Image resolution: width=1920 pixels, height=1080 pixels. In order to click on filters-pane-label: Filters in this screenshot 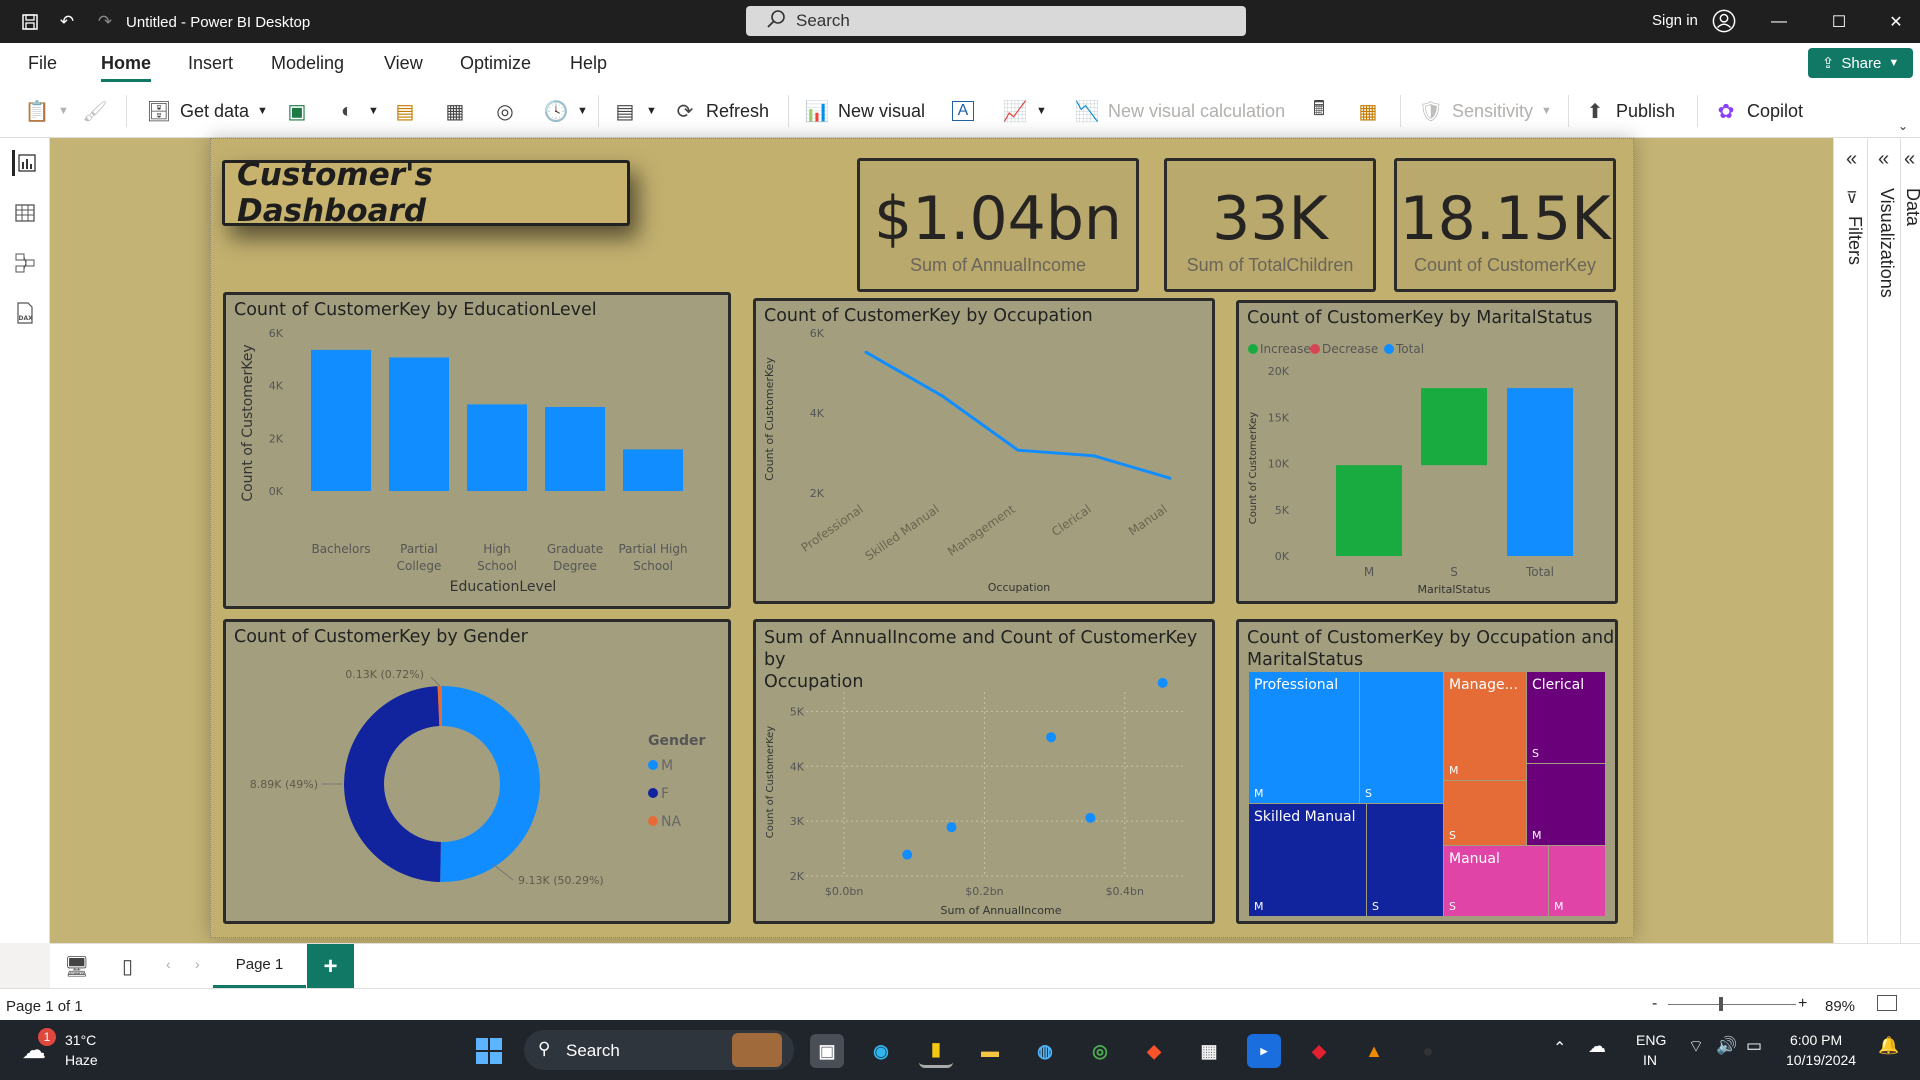, I will do `click(1854, 240)`.